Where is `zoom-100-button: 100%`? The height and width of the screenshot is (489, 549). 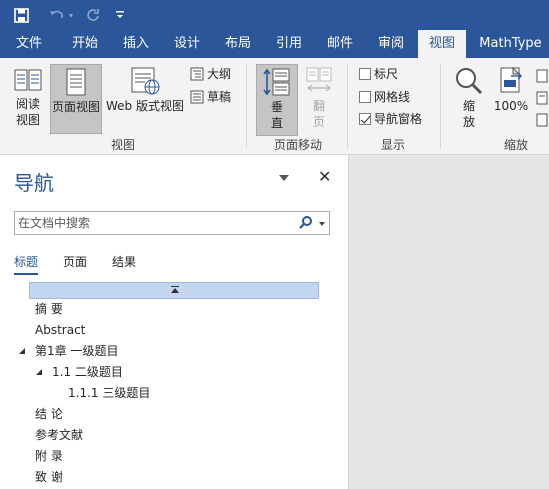
zoom-100-button: 100% is located at coordinates (511, 94).